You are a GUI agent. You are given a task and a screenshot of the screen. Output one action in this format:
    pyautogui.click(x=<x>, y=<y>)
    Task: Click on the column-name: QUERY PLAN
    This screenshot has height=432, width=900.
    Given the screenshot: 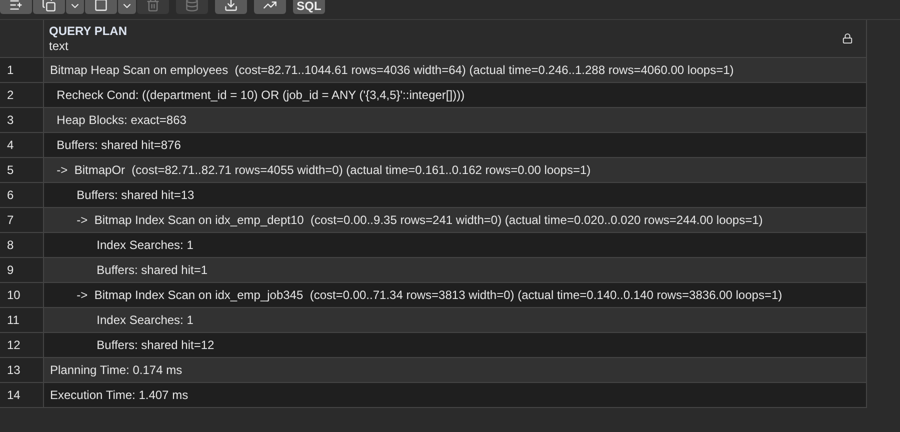 What is the action you would take?
    pyautogui.click(x=88, y=31)
    